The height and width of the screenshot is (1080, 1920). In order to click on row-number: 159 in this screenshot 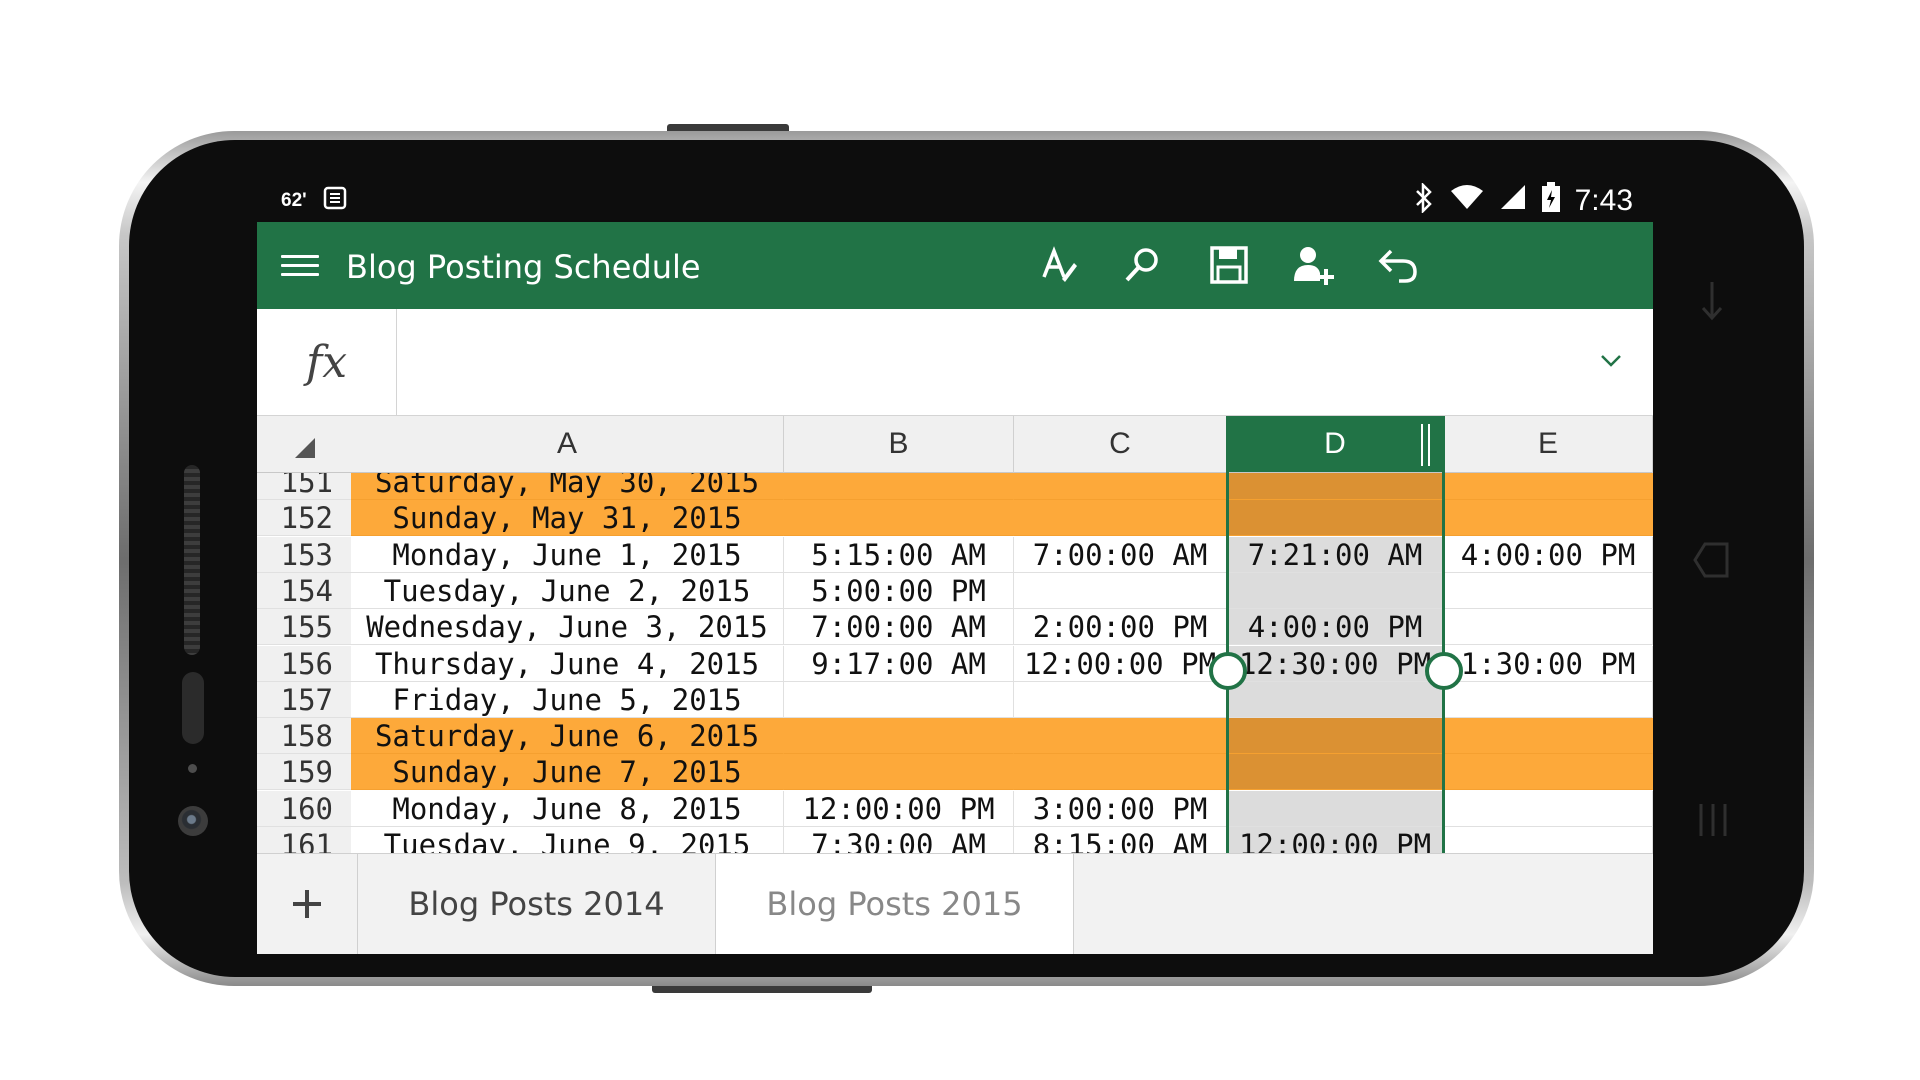, I will do `click(304, 772)`.